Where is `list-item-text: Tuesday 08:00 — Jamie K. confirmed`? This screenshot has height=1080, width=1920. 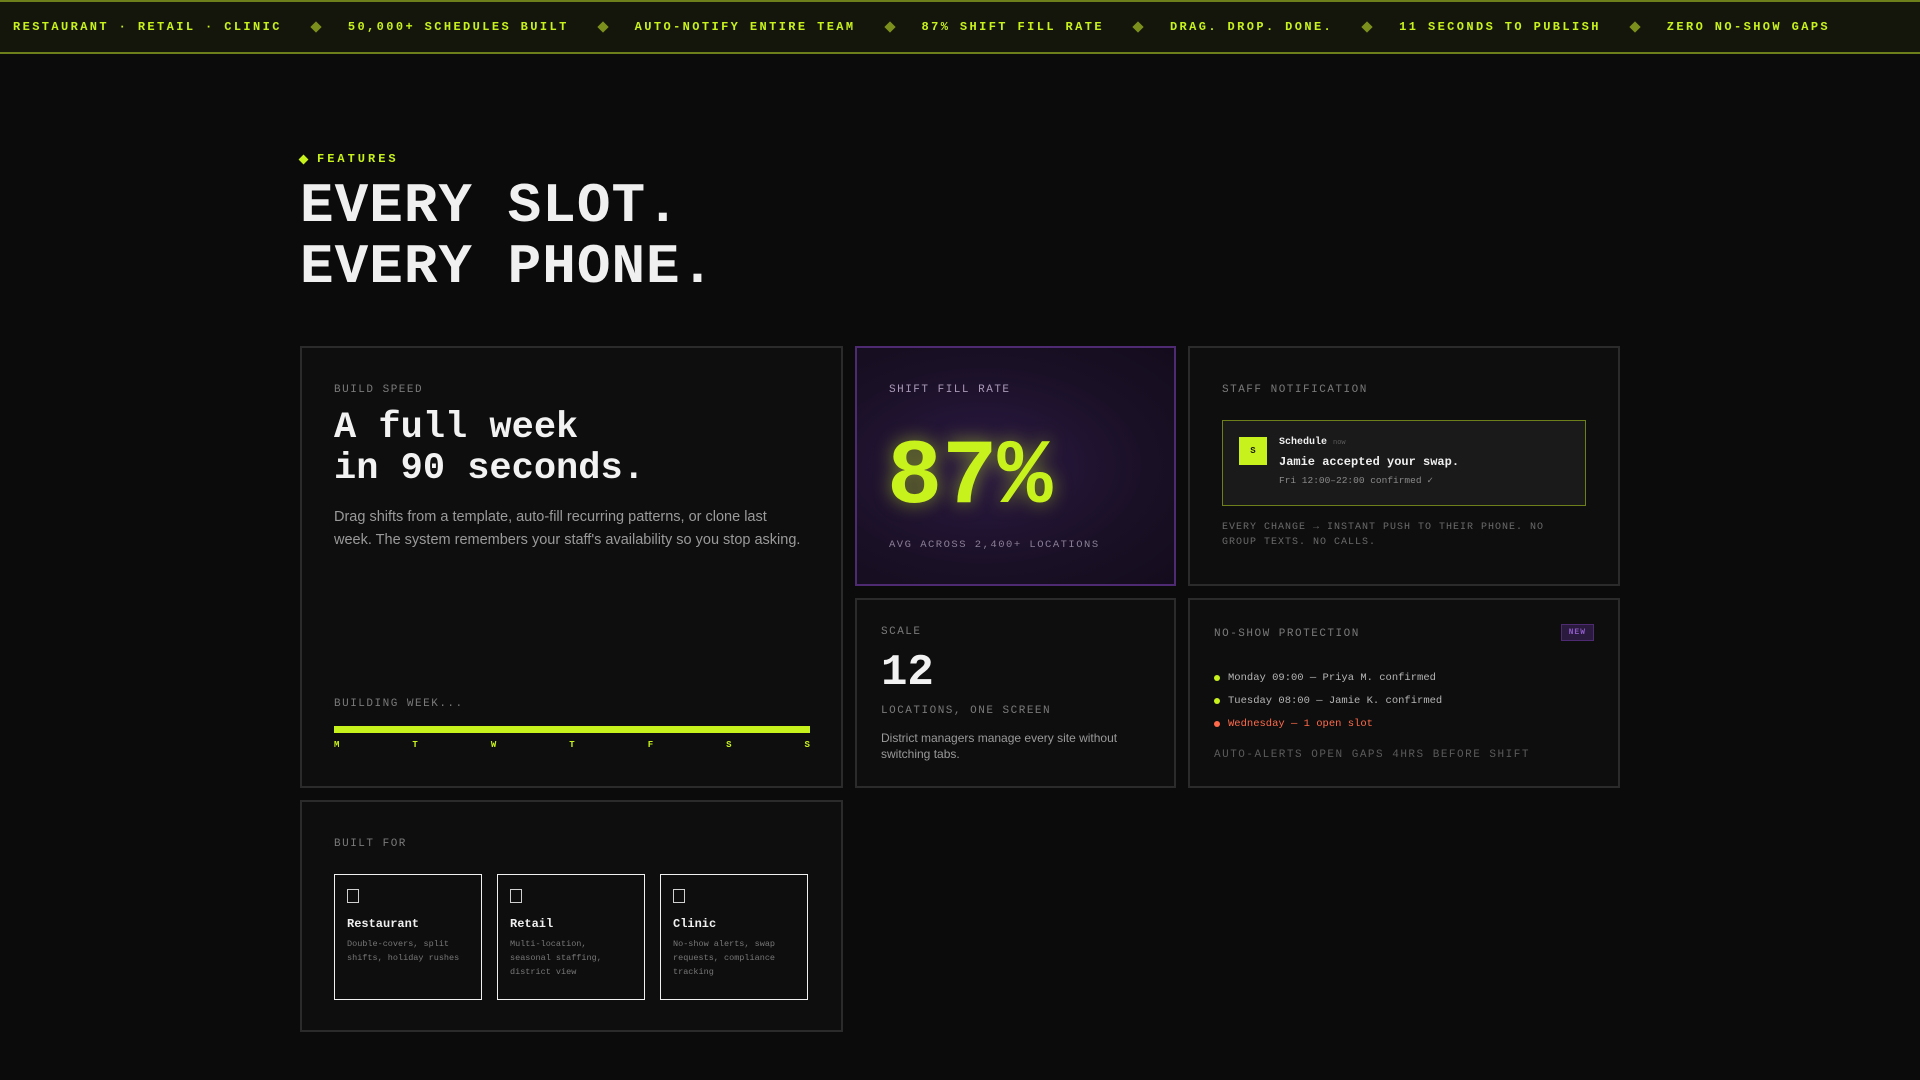
list-item-text: Tuesday 08:00 — Jamie K. confirmed is located at coordinates (1335, 700).